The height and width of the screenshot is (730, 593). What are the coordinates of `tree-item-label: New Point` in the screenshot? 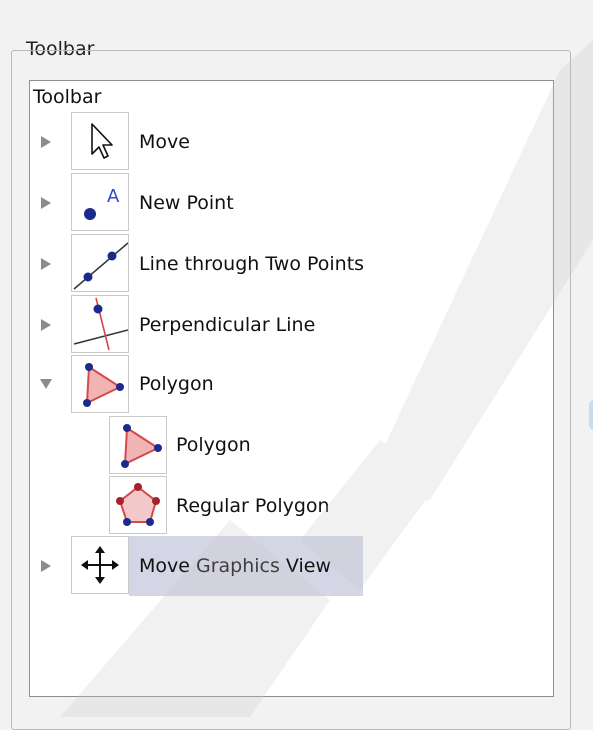 It's located at (186, 203).